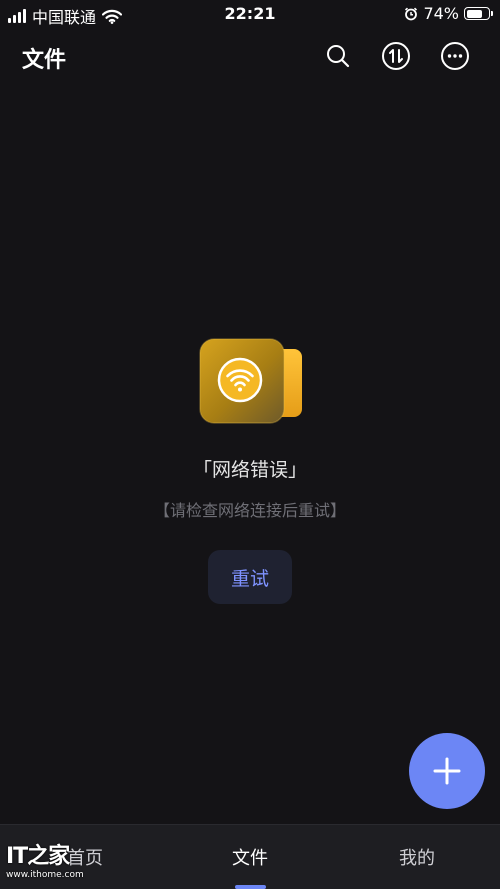 This screenshot has height=889, width=500. I want to click on battery-icon, so click(478, 13).